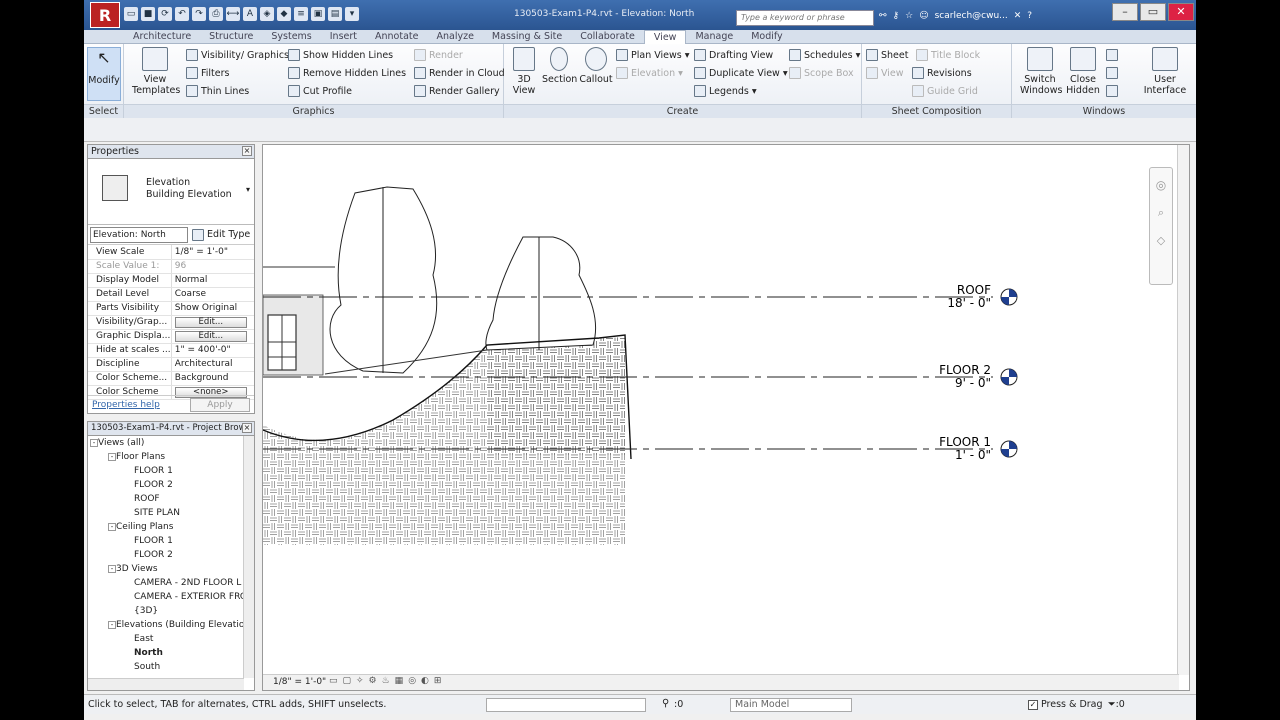 Image resolution: width=1280 pixels, height=720 pixels. I want to click on property-row: Detail Level Coarse, so click(171, 294).